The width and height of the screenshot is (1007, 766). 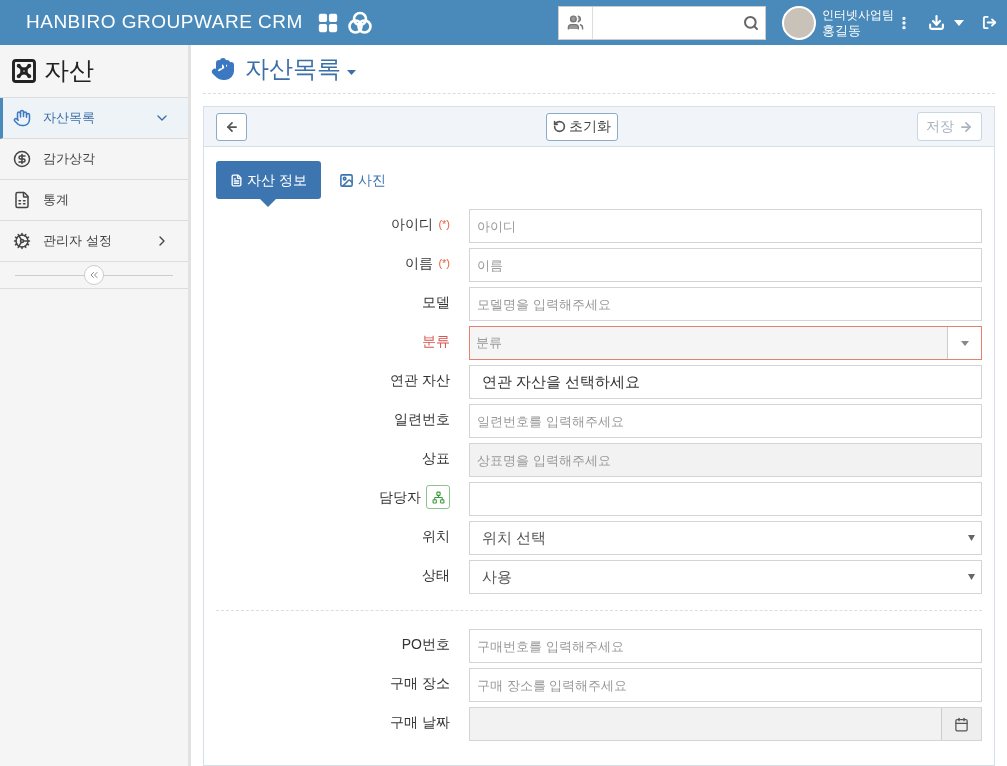 What do you see at coordinates (94, 159) in the screenshot?
I see `sidebar-item: 감가상각` at bounding box center [94, 159].